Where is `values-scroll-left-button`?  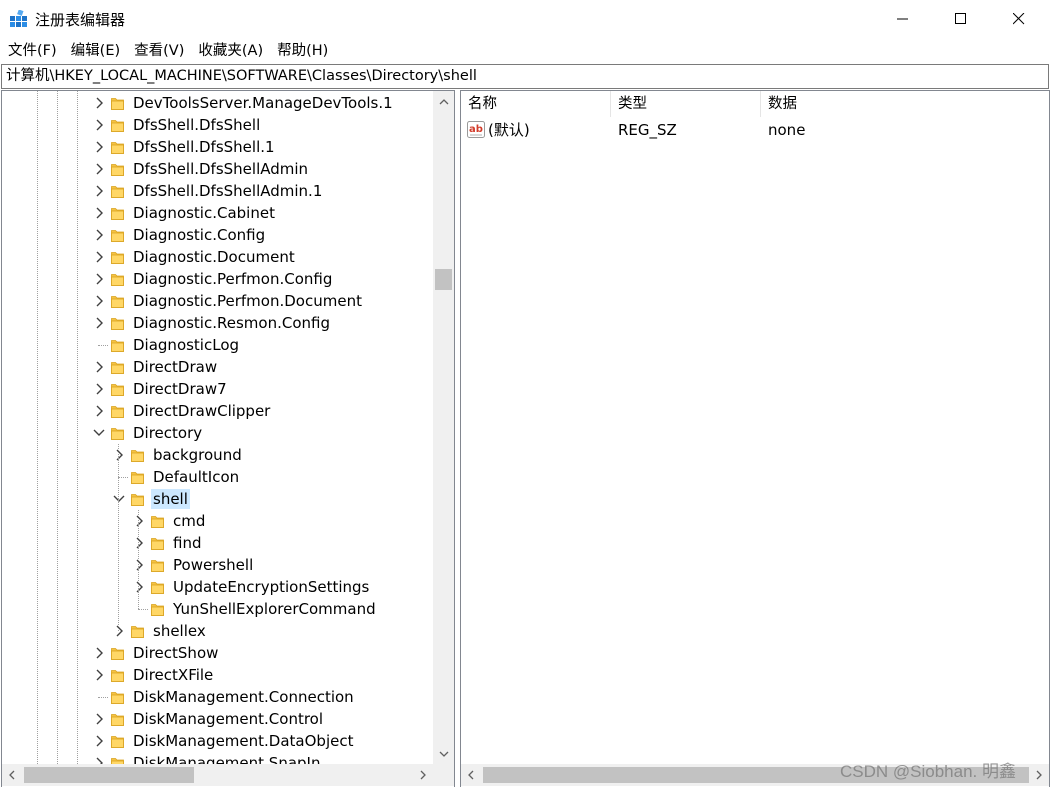
values-scroll-left-button is located at coordinates (471, 775).